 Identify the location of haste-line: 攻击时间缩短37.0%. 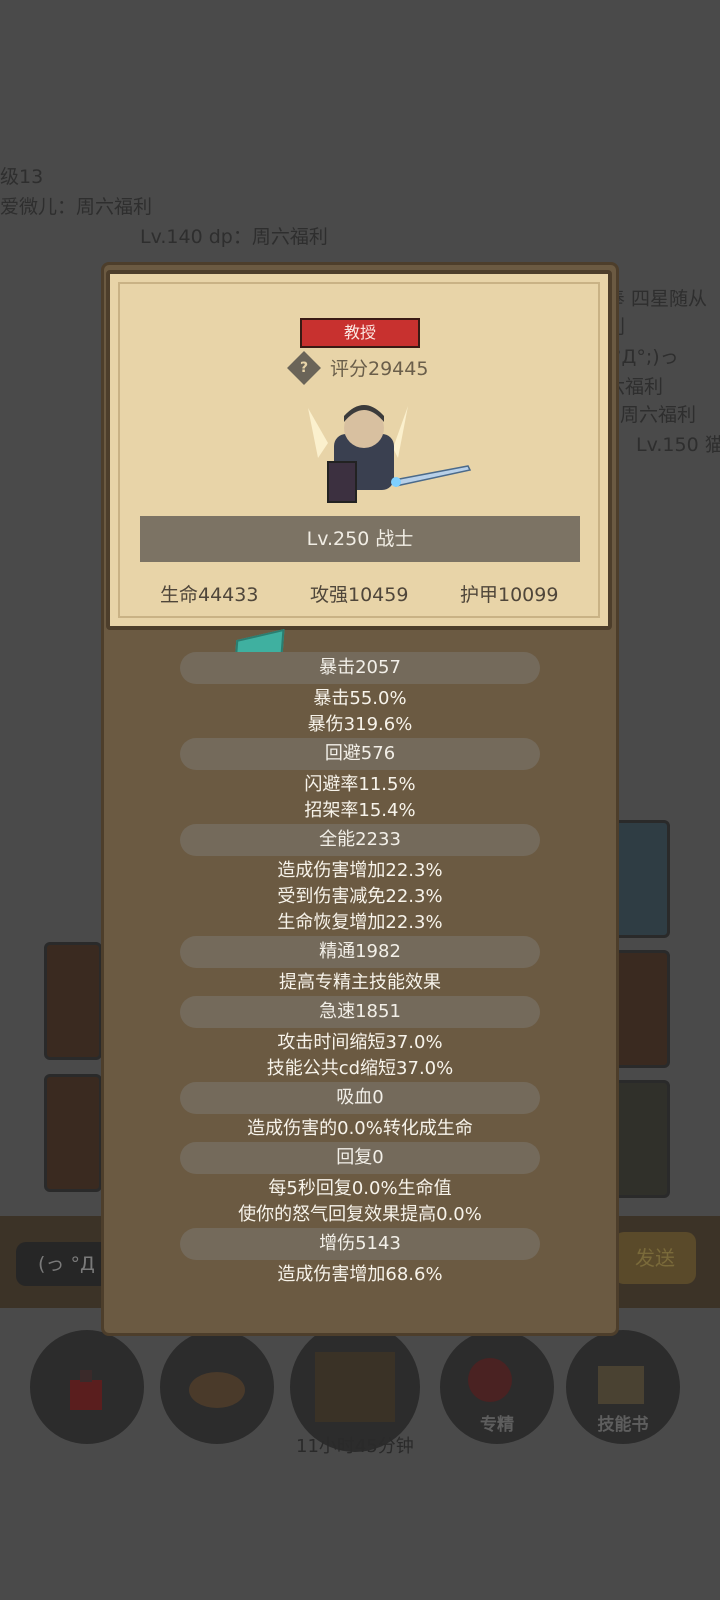
(360, 1042).